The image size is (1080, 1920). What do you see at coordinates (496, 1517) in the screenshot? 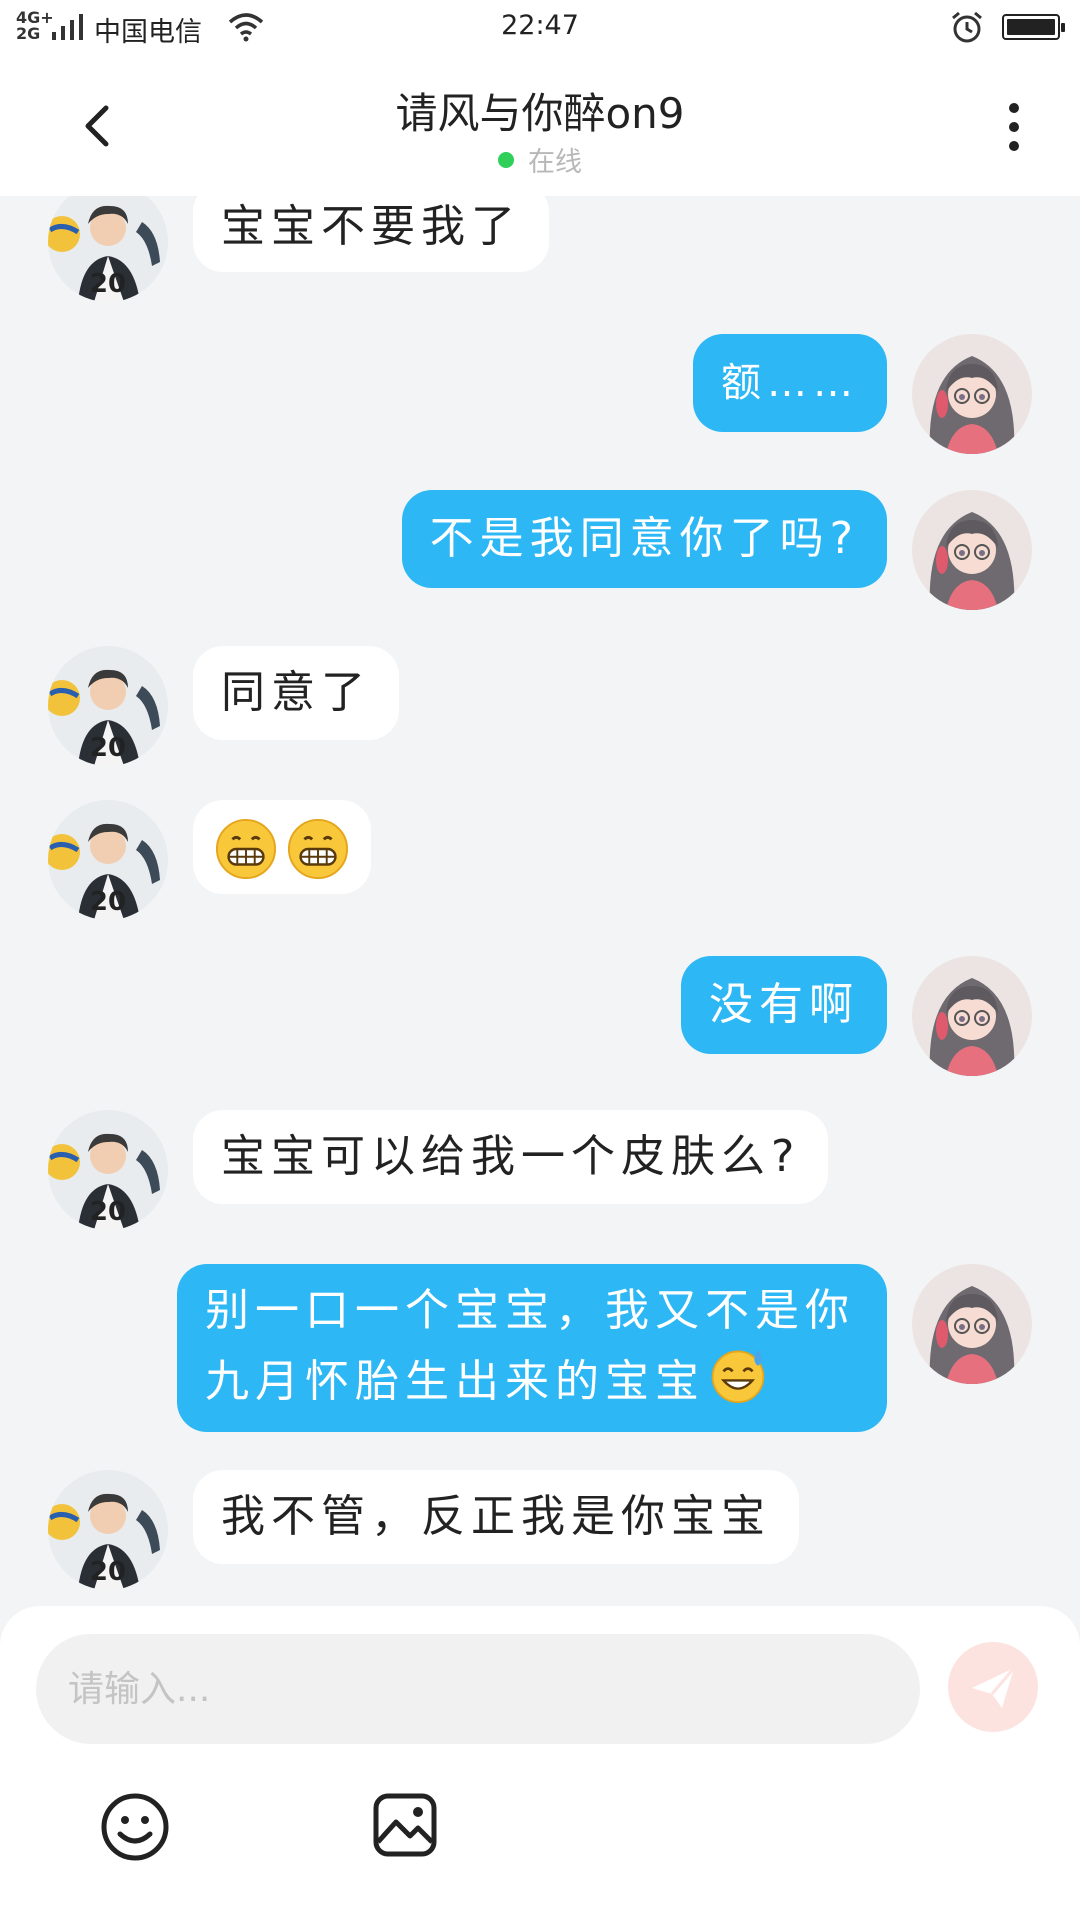
I see `message-bubble-incoming: 我不管，反正我是你宝宝` at bounding box center [496, 1517].